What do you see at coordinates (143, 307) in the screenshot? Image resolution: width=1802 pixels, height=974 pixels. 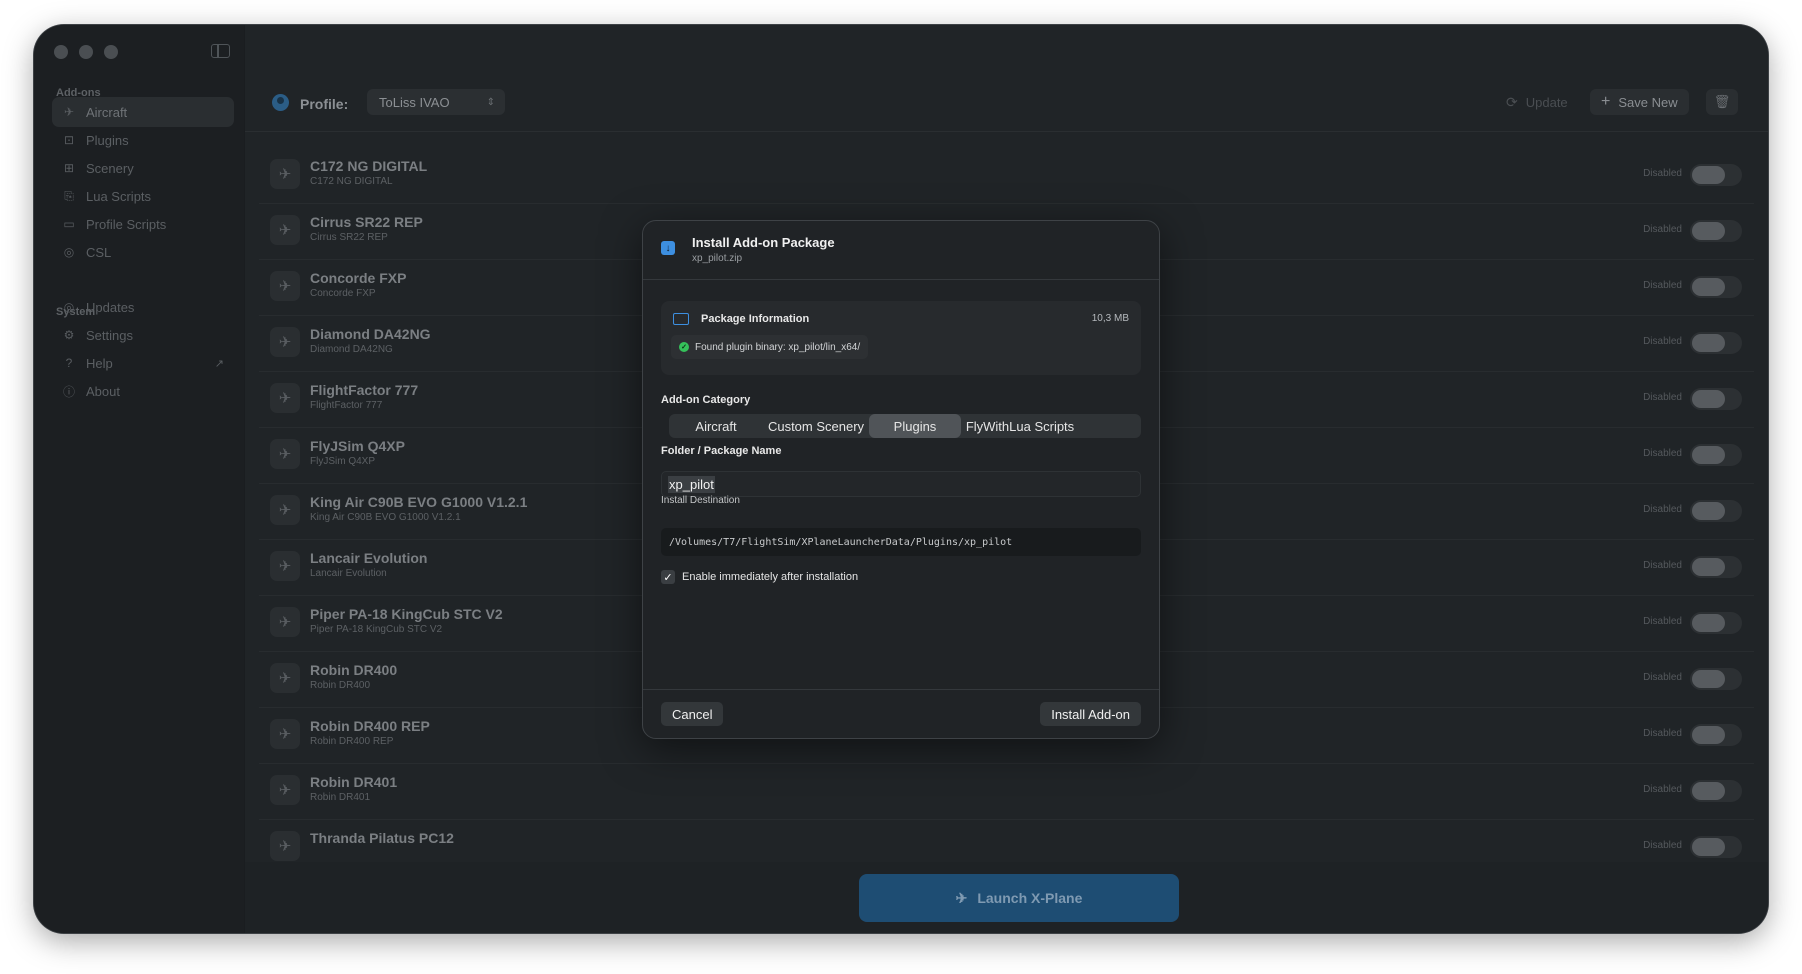 I see `sidebar-item-updates: ◎ Updates` at bounding box center [143, 307].